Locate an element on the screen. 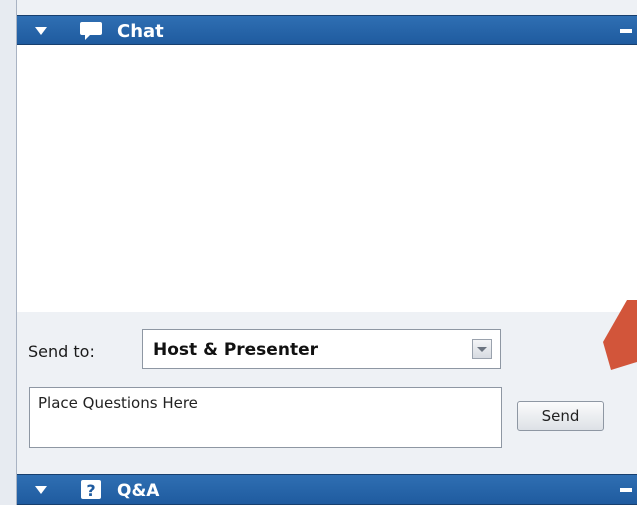 This screenshot has height=505, width=637. question-input is located at coordinates (265, 417).